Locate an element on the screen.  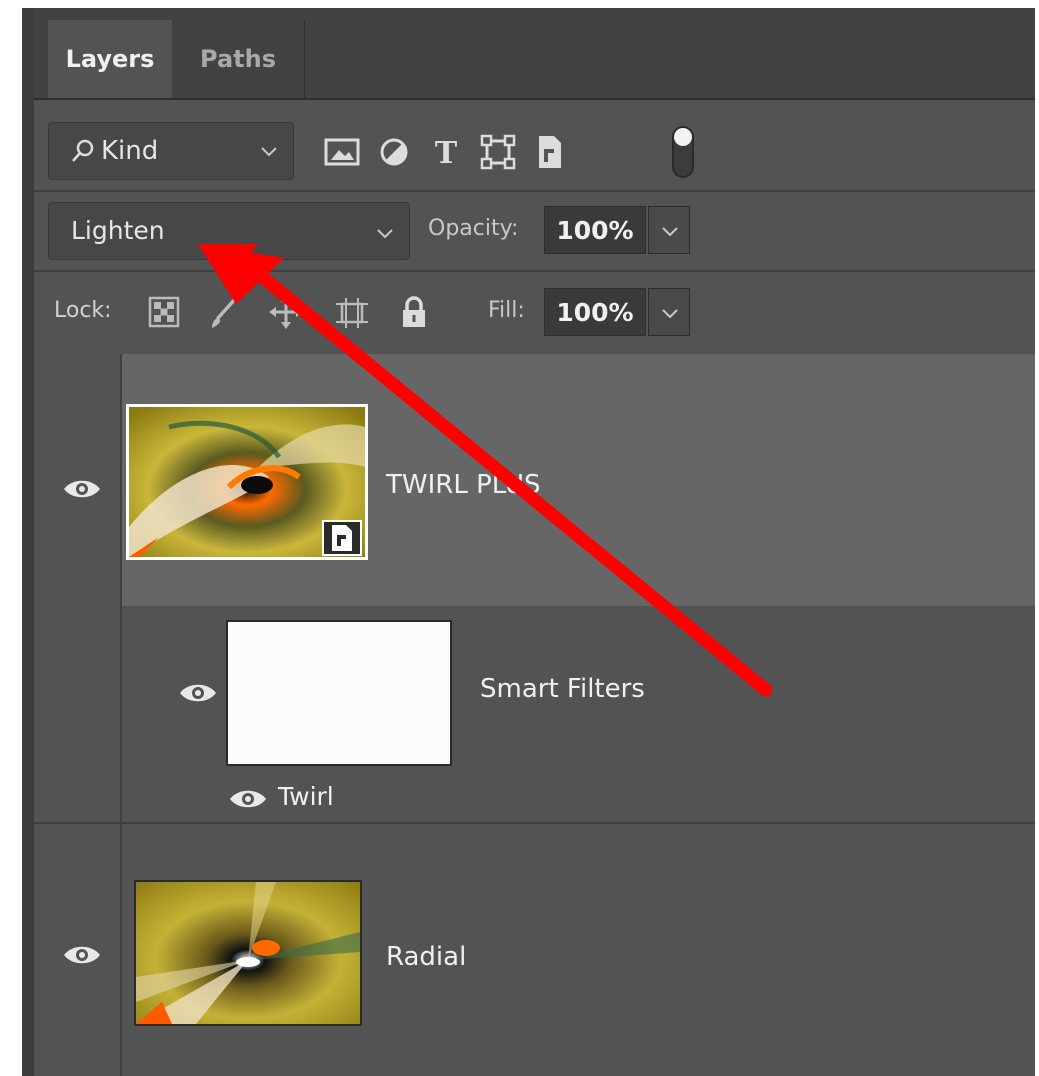
shape-filter-icon is located at coordinates (498, 152).